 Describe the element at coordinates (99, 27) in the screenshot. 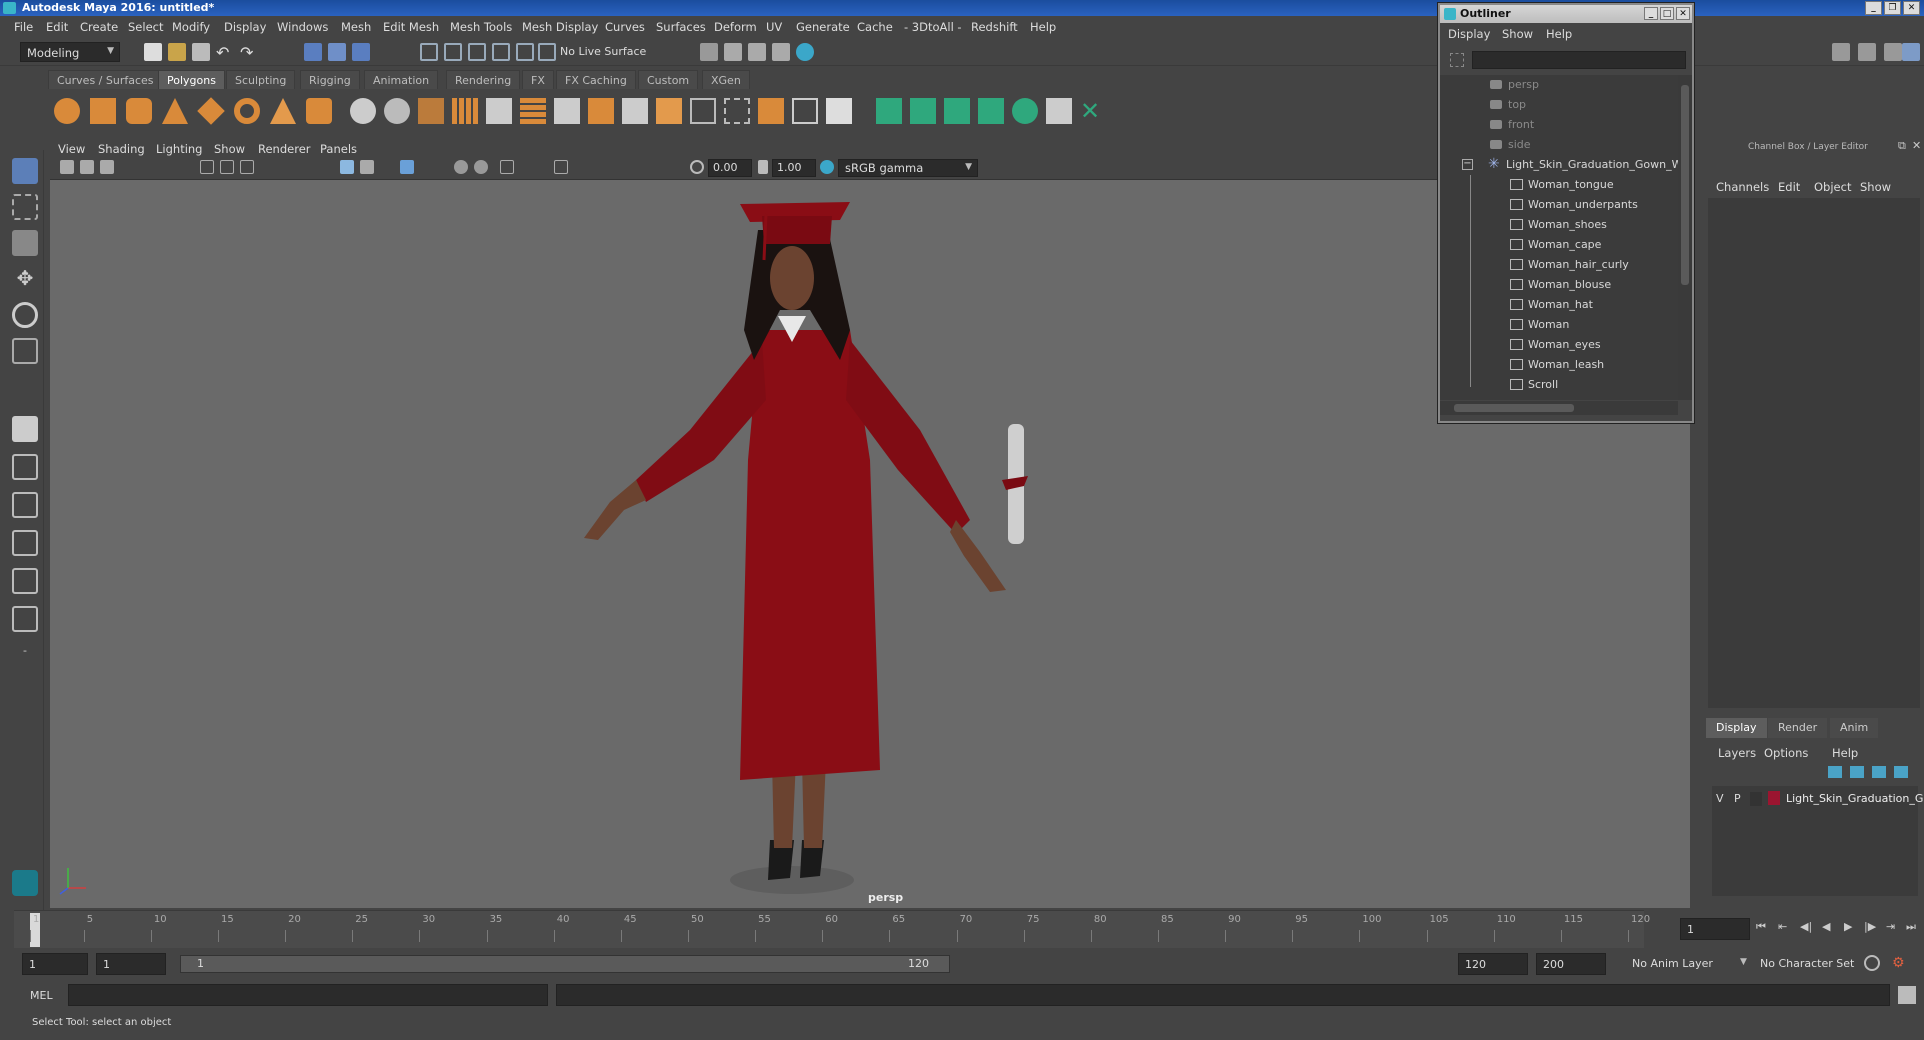

I see `menu-create: Create` at that location.